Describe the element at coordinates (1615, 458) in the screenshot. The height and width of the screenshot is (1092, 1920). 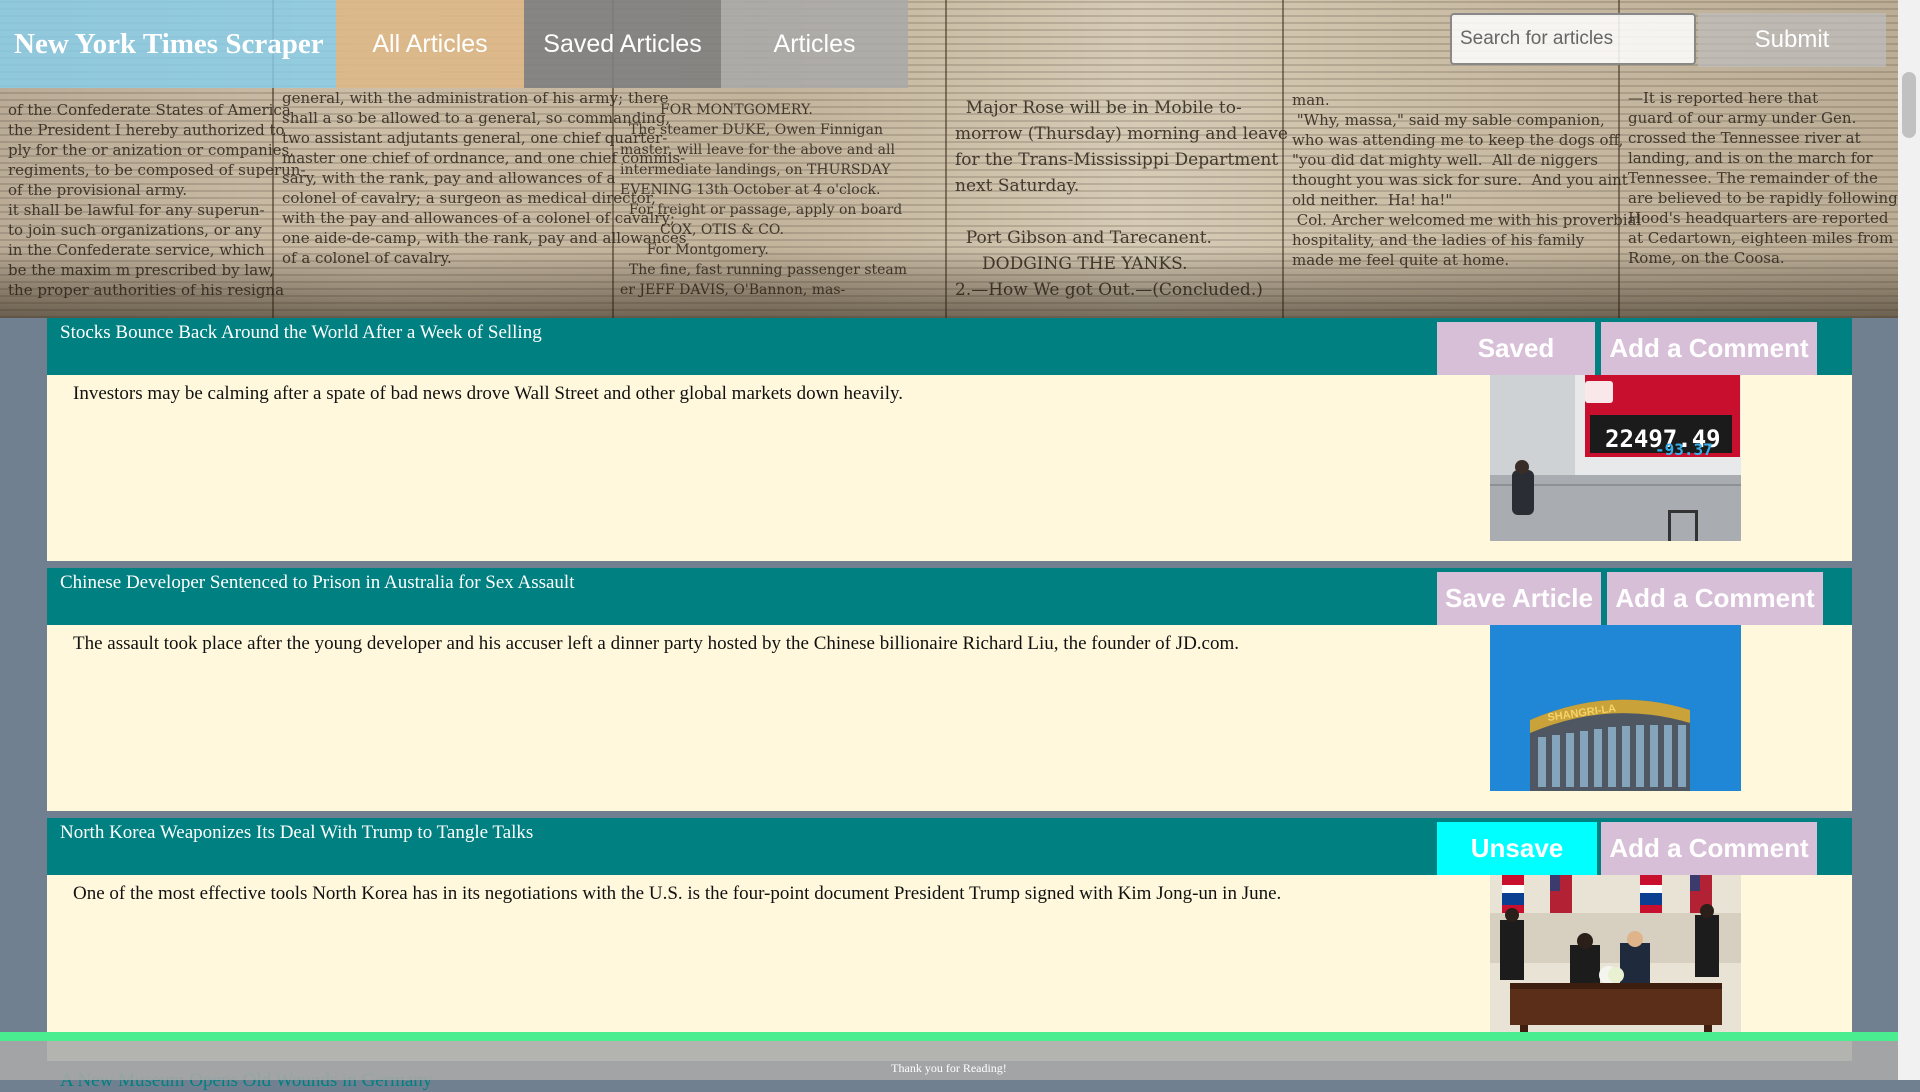
I see `article-image: 22497.49 -93.37` at that location.